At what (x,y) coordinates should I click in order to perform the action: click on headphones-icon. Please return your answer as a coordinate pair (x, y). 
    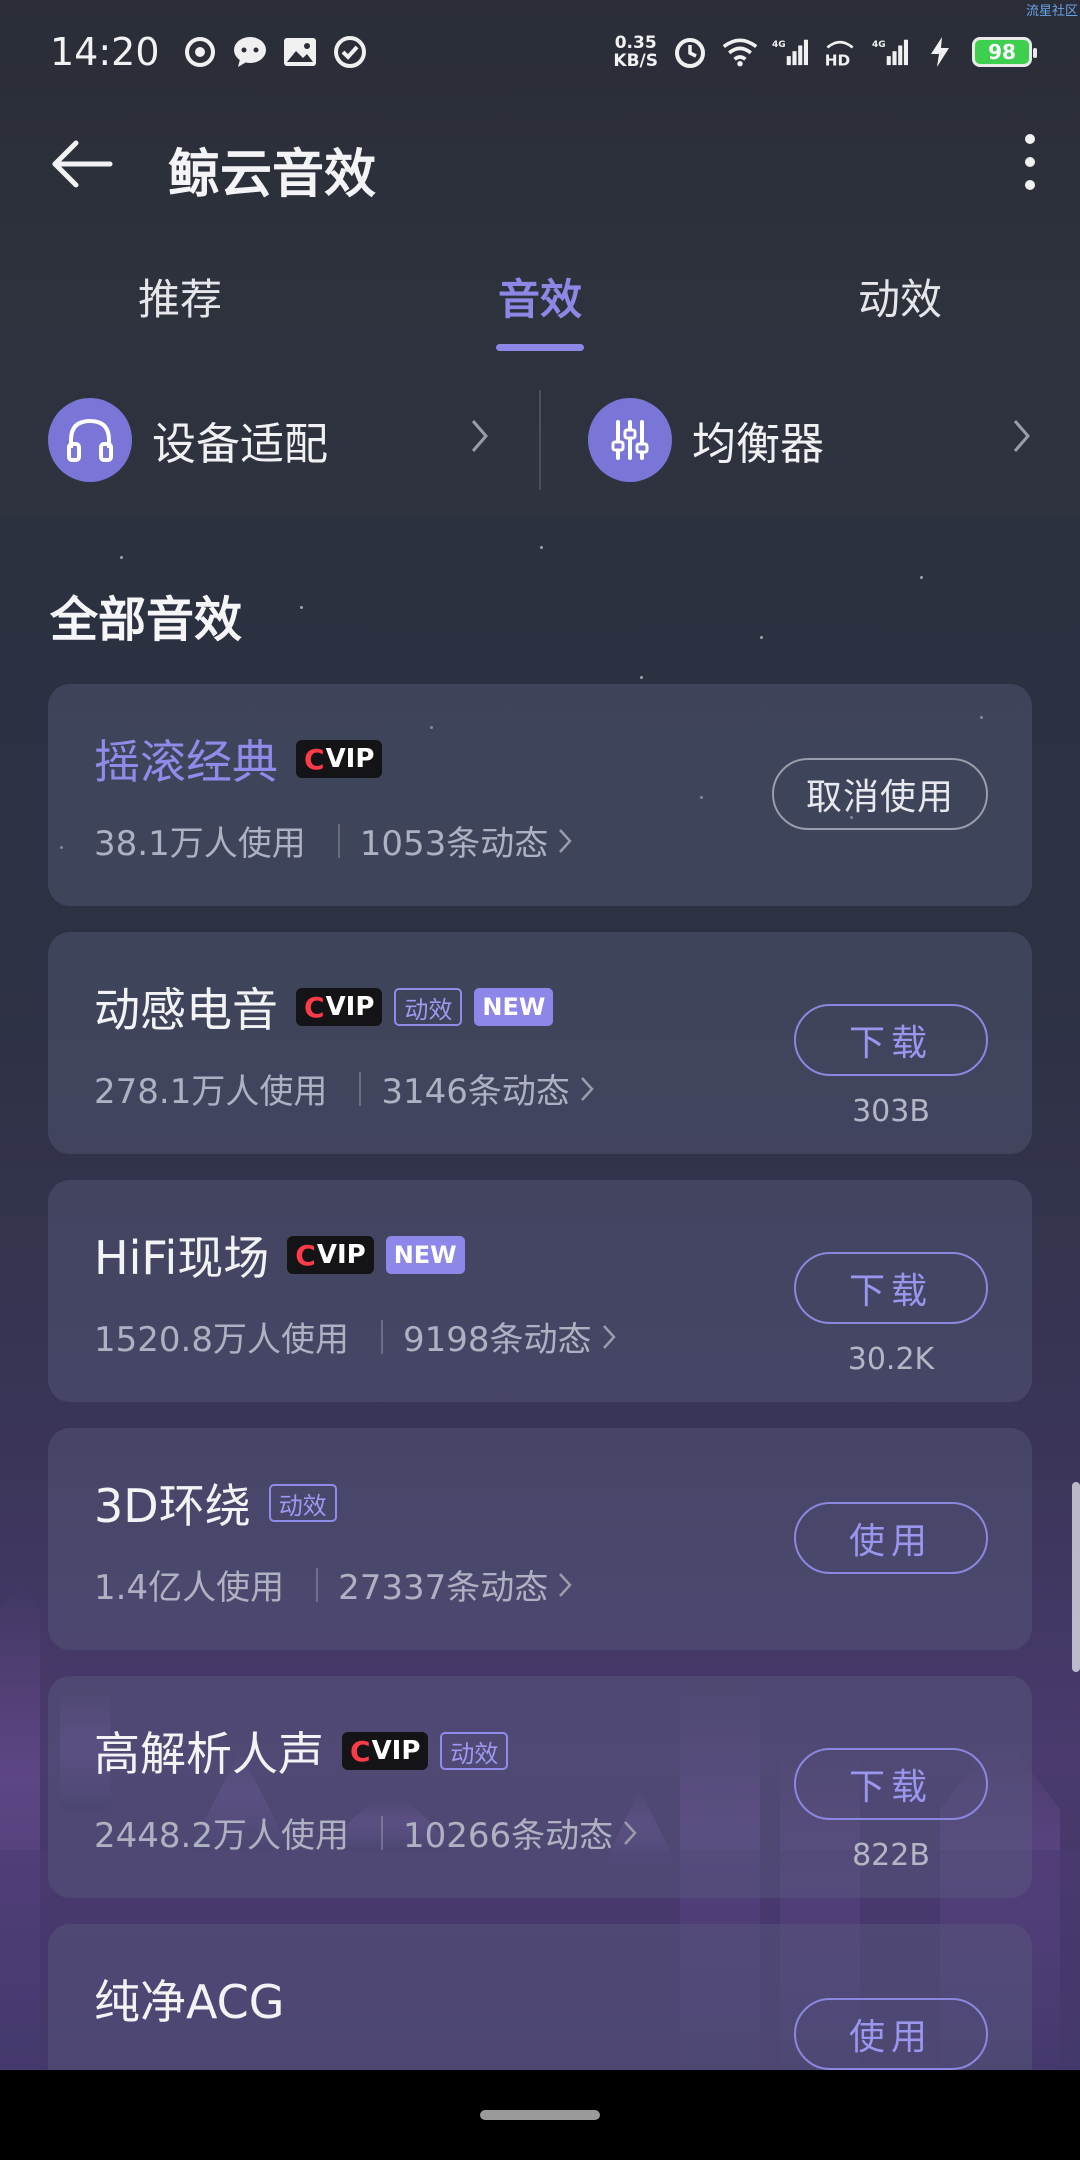
    Looking at the image, I should click on (90, 440).